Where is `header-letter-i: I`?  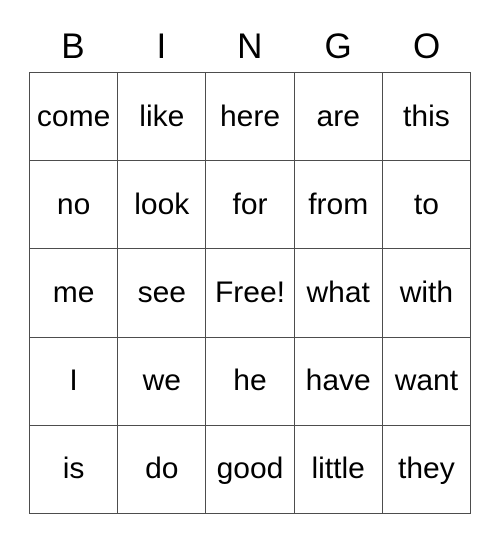 header-letter-i: I is located at coordinates (161, 46).